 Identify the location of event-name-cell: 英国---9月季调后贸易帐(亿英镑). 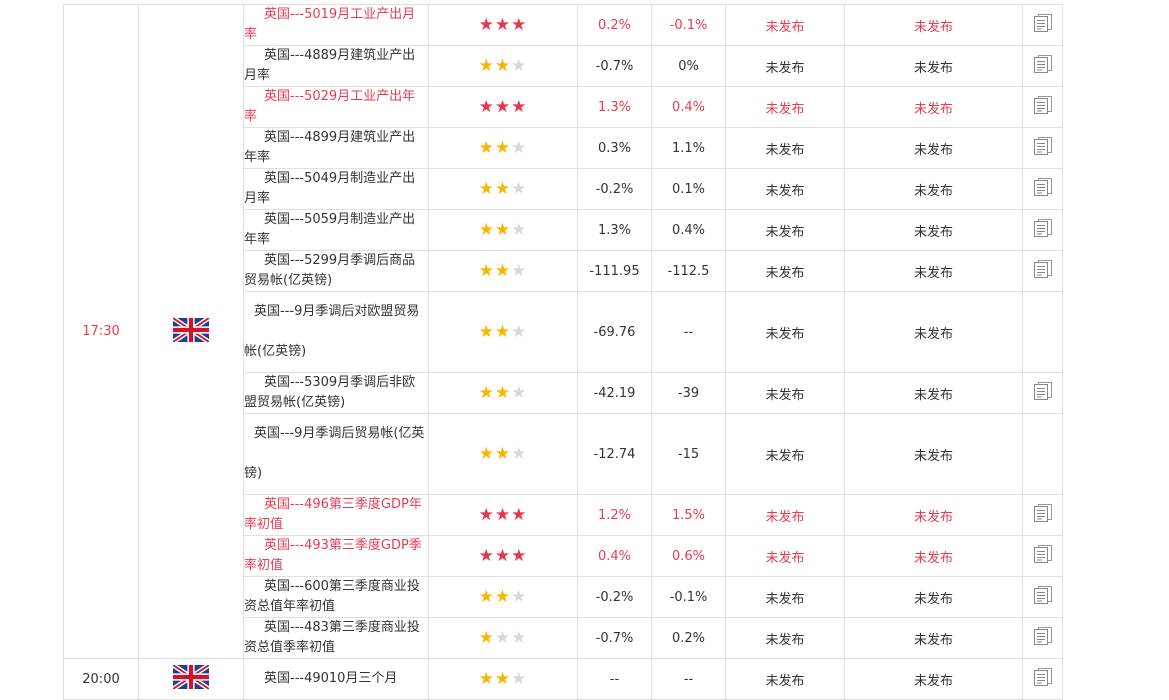
(336, 454).